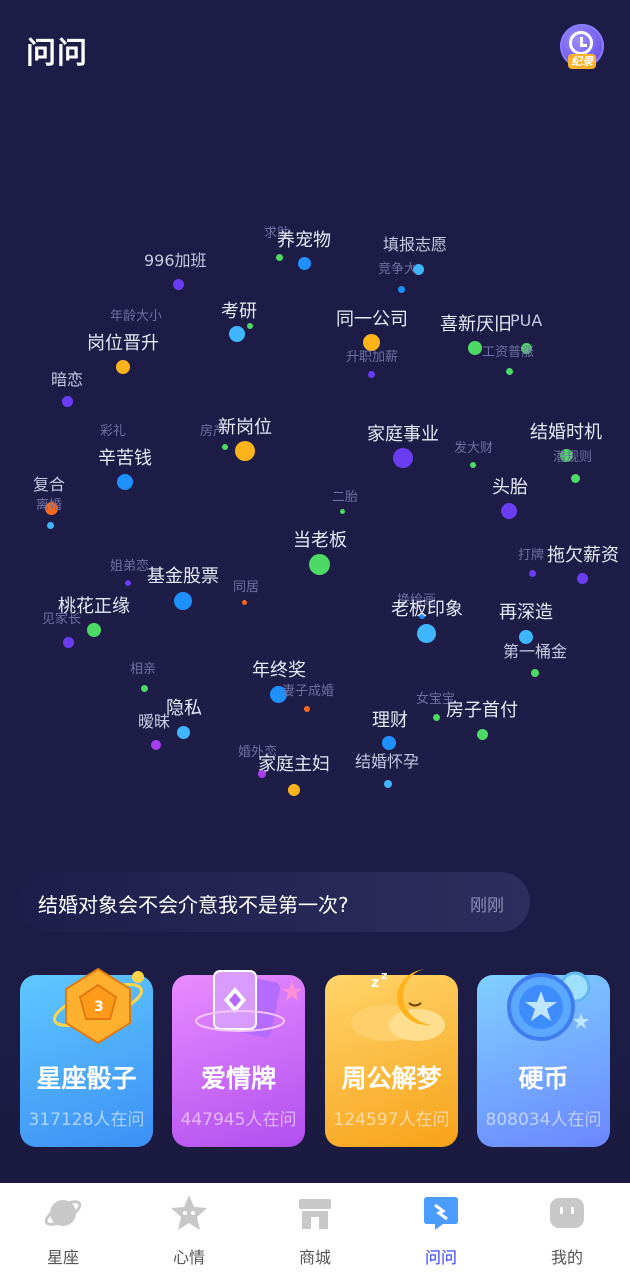 The image size is (630, 1280). Describe the element at coordinates (372, 318) in the screenshot. I see `topic-tag: 同一公司` at that location.